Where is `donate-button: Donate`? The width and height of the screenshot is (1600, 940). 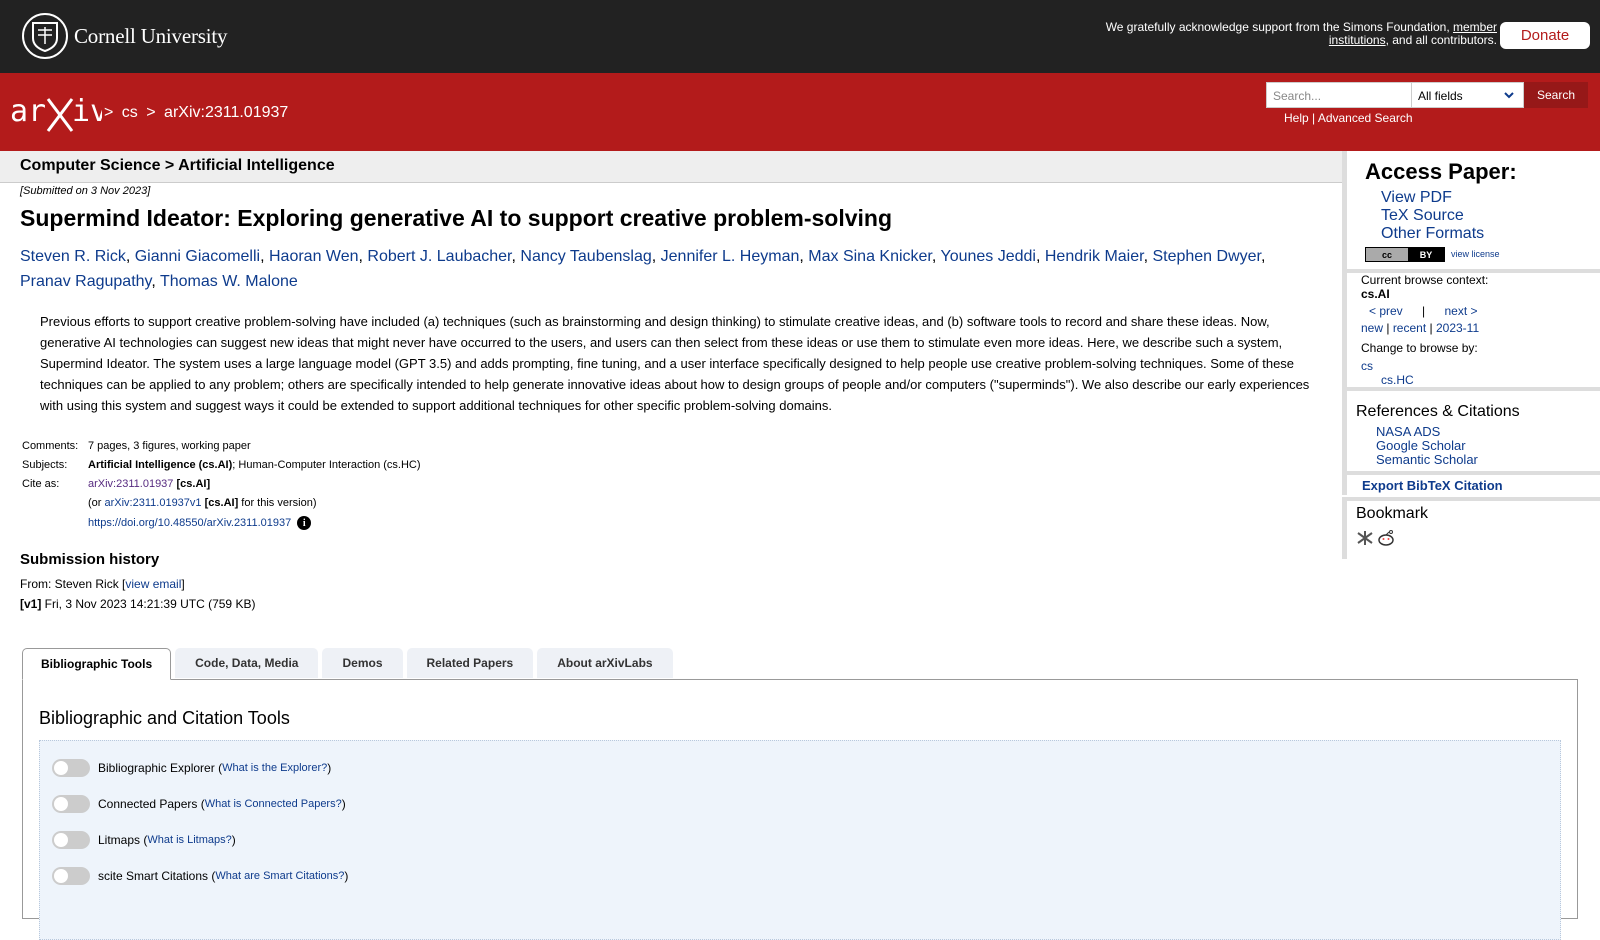 donate-button: Donate is located at coordinates (1545, 35).